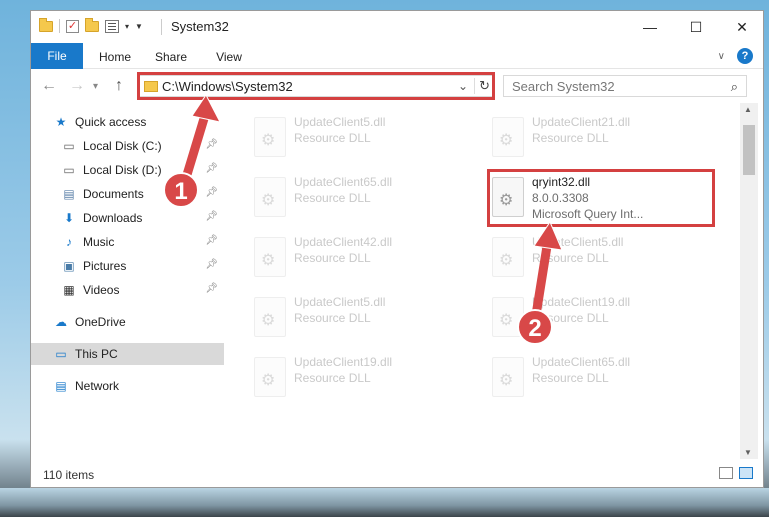 This screenshot has height=517, width=769. I want to click on details-view-icon, so click(726, 473).